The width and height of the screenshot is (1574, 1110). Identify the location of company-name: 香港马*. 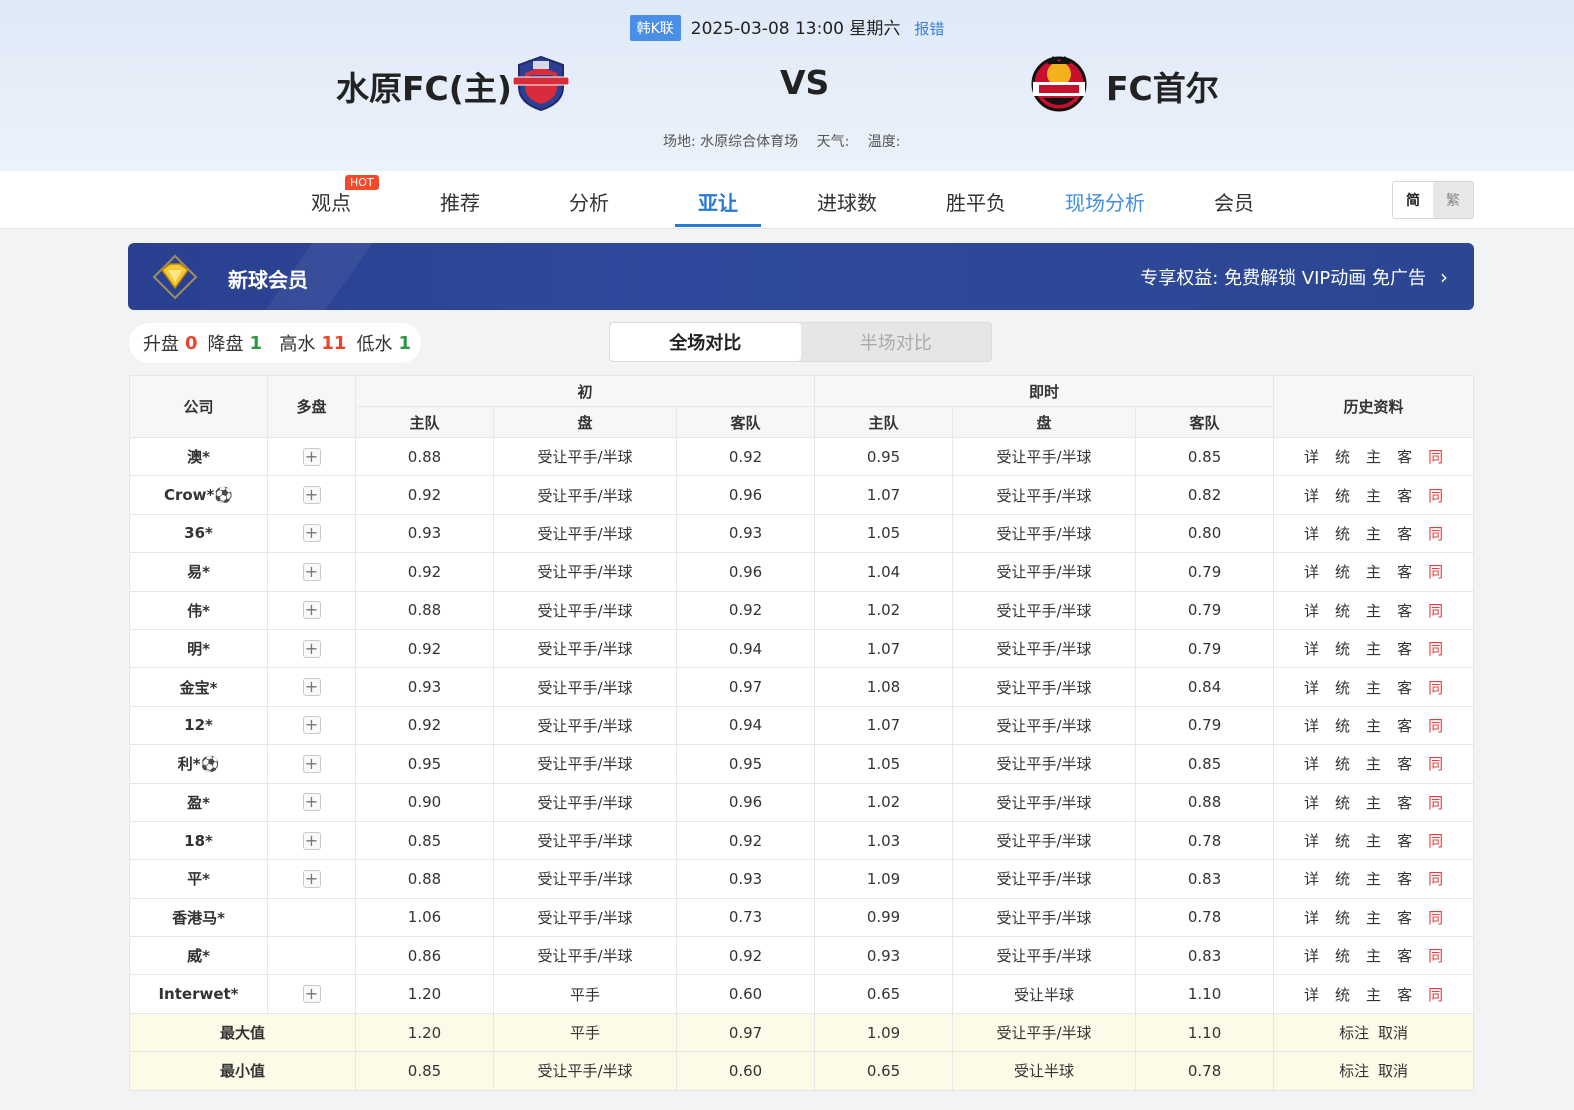
(198, 917).